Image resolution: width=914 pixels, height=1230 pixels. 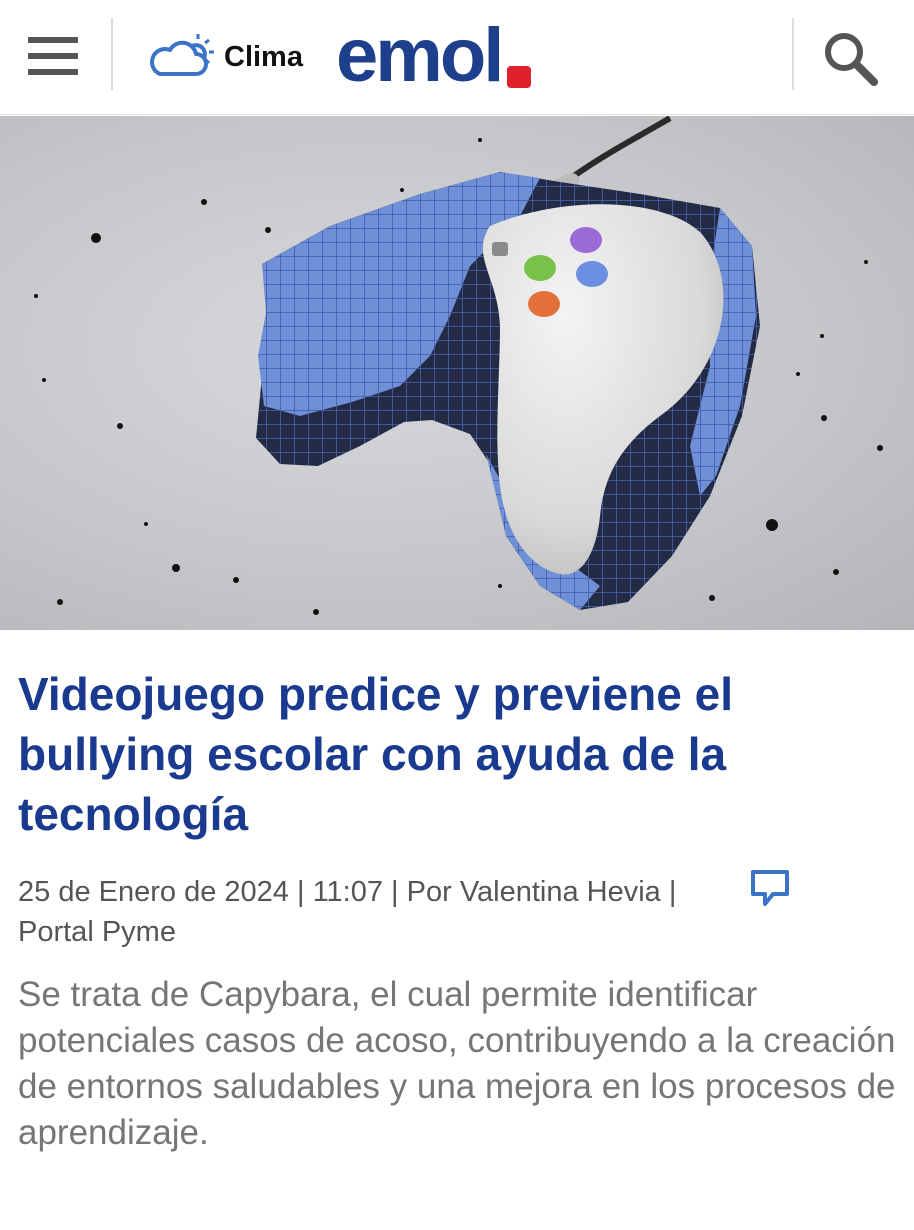 I want to click on weather-label: Clima, so click(x=263, y=56).